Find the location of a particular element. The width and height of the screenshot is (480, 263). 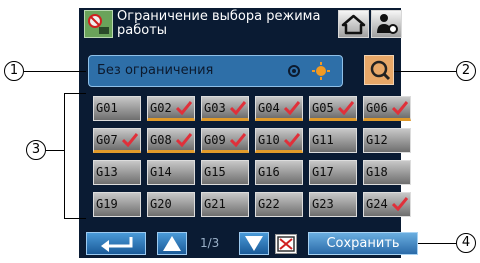

group-button-g12: G12 is located at coordinates (387, 140).